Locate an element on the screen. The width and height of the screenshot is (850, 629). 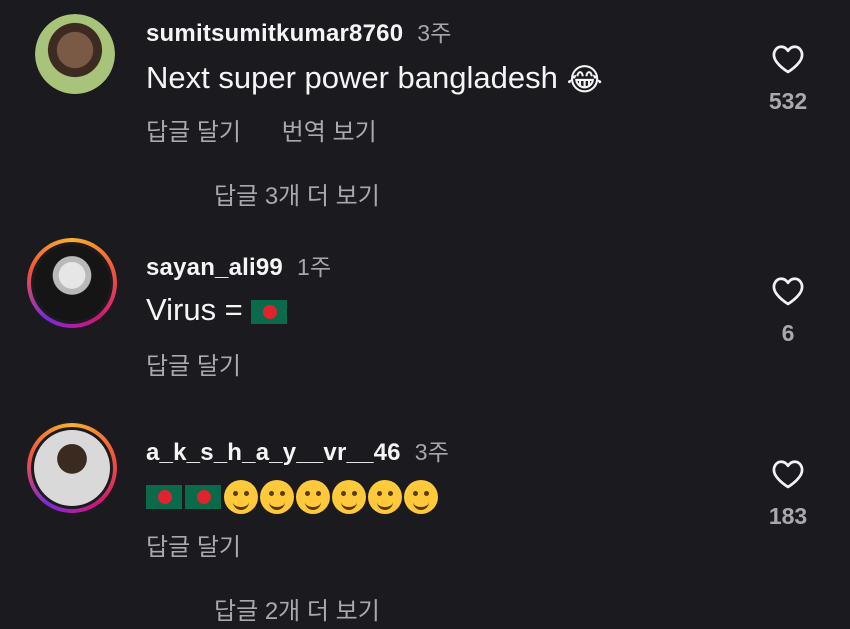
username: sumitsumitkumar8760 is located at coordinates (274, 33).